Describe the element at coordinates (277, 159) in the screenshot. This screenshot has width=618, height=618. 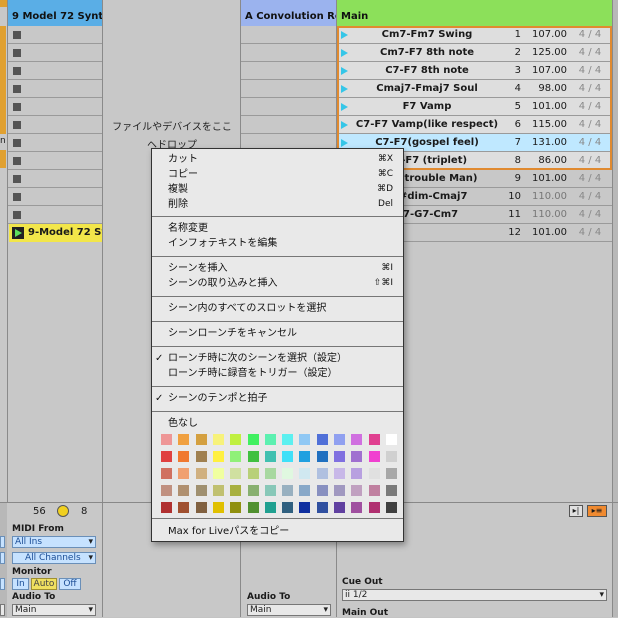
I see `menu-item-cut: カット ⌘X` at that location.